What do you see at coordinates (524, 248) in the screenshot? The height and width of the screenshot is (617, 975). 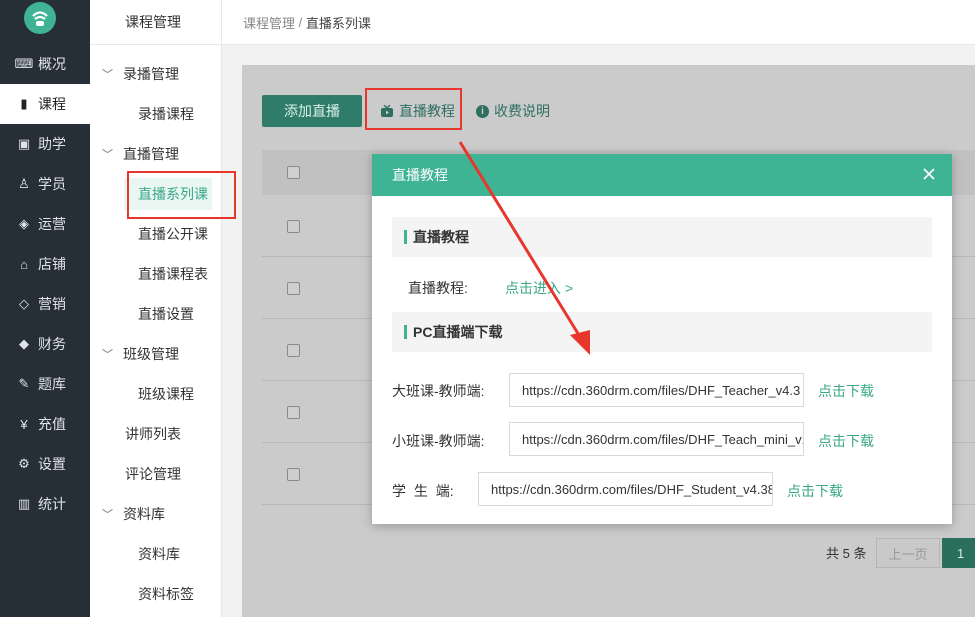 I see `annotation-arrow` at bounding box center [524, 248].